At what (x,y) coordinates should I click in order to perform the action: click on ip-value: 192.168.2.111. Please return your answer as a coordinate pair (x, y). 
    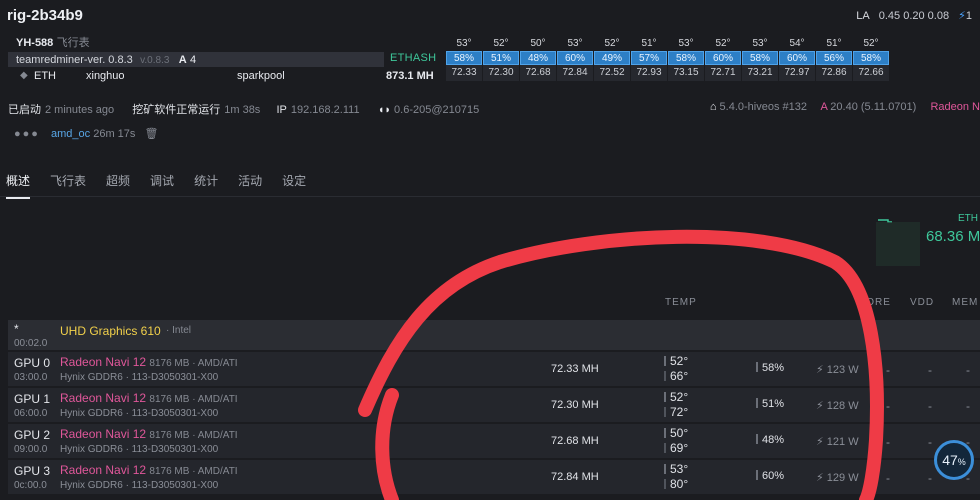
    Looking at the image, I should click on (325, 110).